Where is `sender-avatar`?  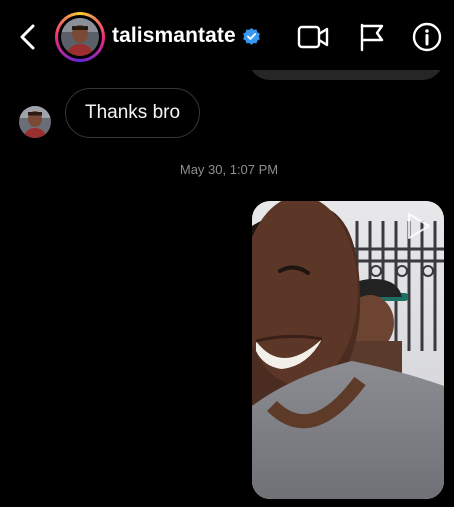 sender-avatar is located at coordinates (35, 122).